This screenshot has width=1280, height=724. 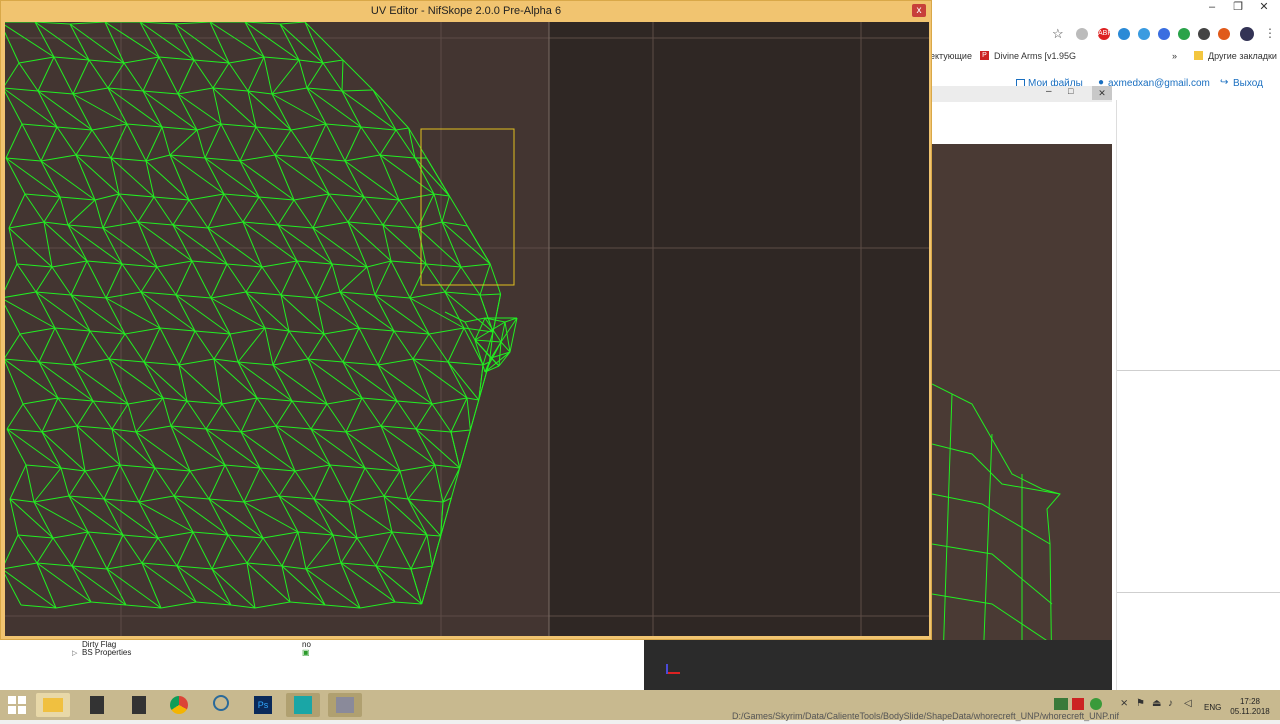 What do you see at coordinates (1188, 703) in the screenshot?
I see `tray-speaker-icon: ◁` at bounding box center [1188, 703].